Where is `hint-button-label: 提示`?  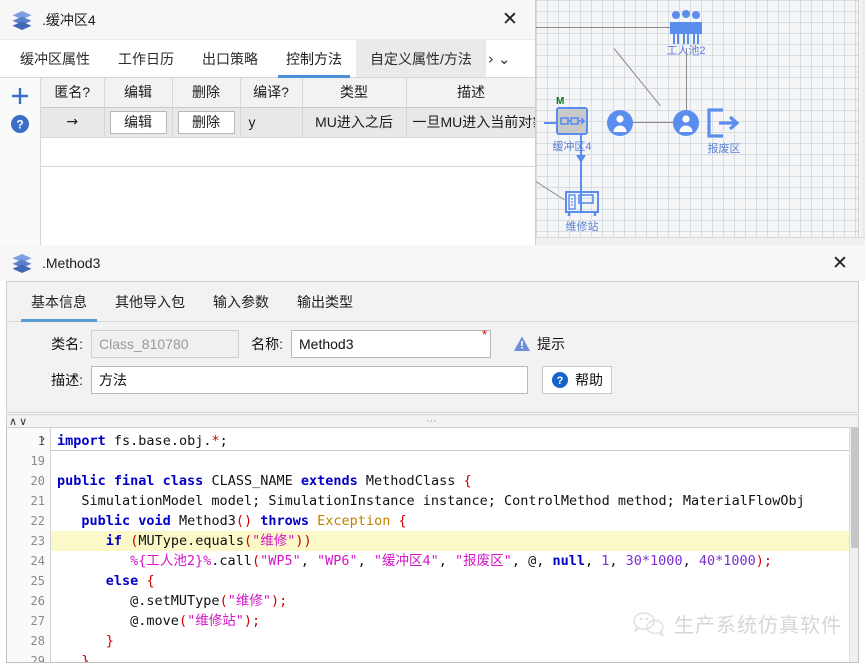 hint-button-label: 提示 is located at coordinates (551, 344).